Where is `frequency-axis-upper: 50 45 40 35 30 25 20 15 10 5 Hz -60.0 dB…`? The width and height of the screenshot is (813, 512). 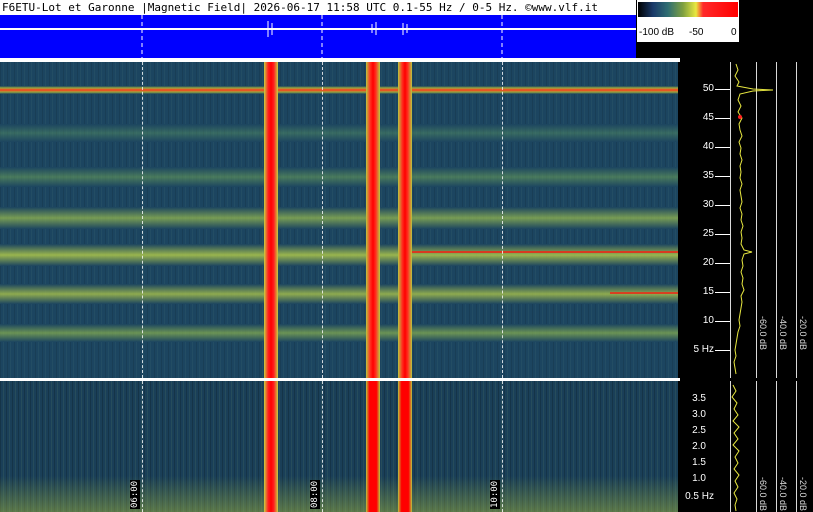
frequency-axis-upper: 50 45 40 35 30 25 20 15 10 5 Hz -60.0 dB… is located at coordinates (745, 220).